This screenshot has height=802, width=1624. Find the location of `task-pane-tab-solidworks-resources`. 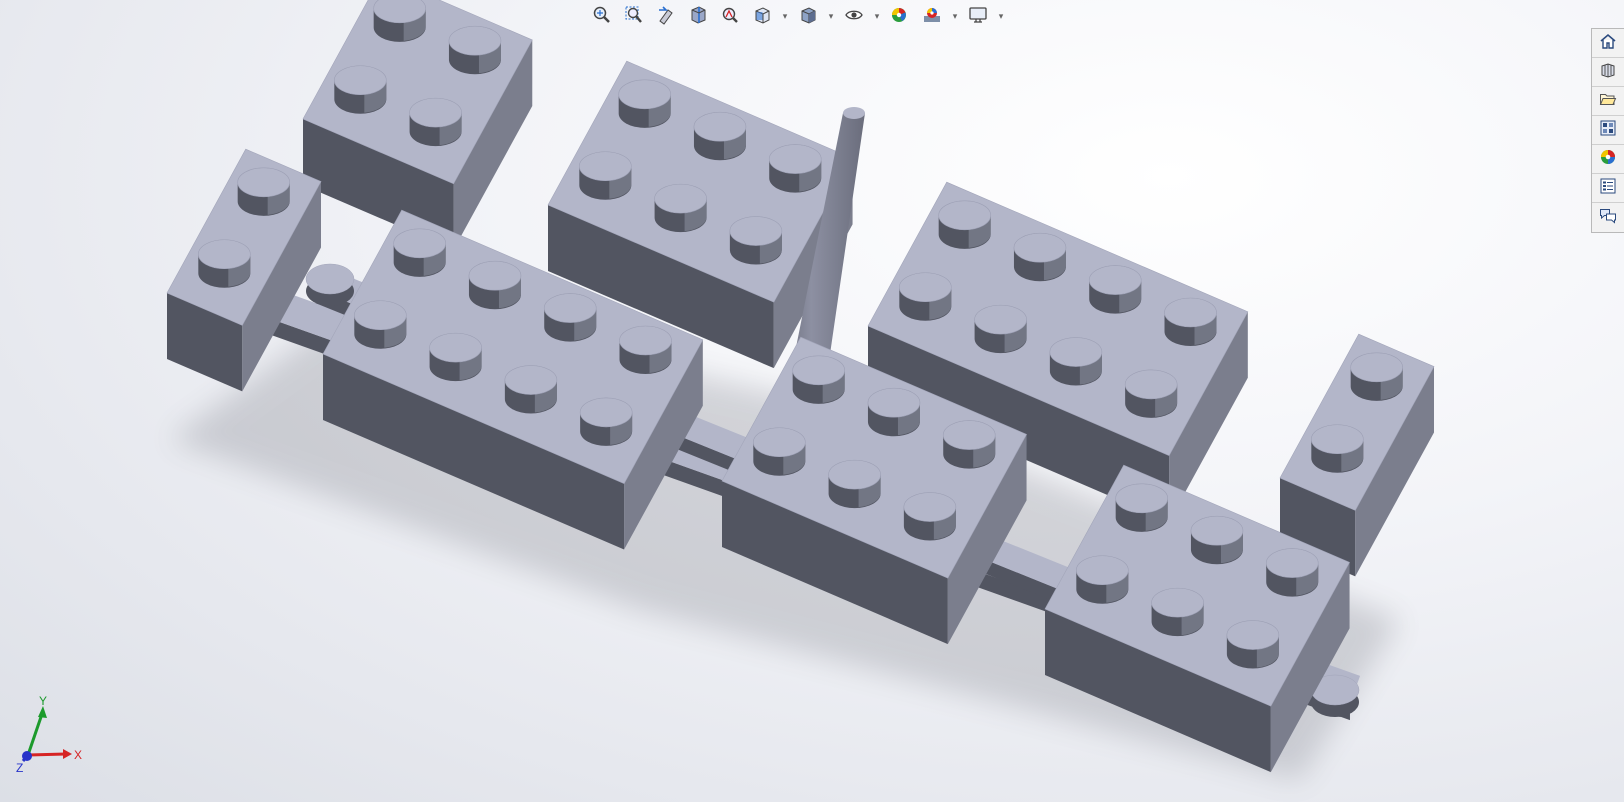

task-pane-tab-solidworks-resources is located at coordinates (1608, 43).